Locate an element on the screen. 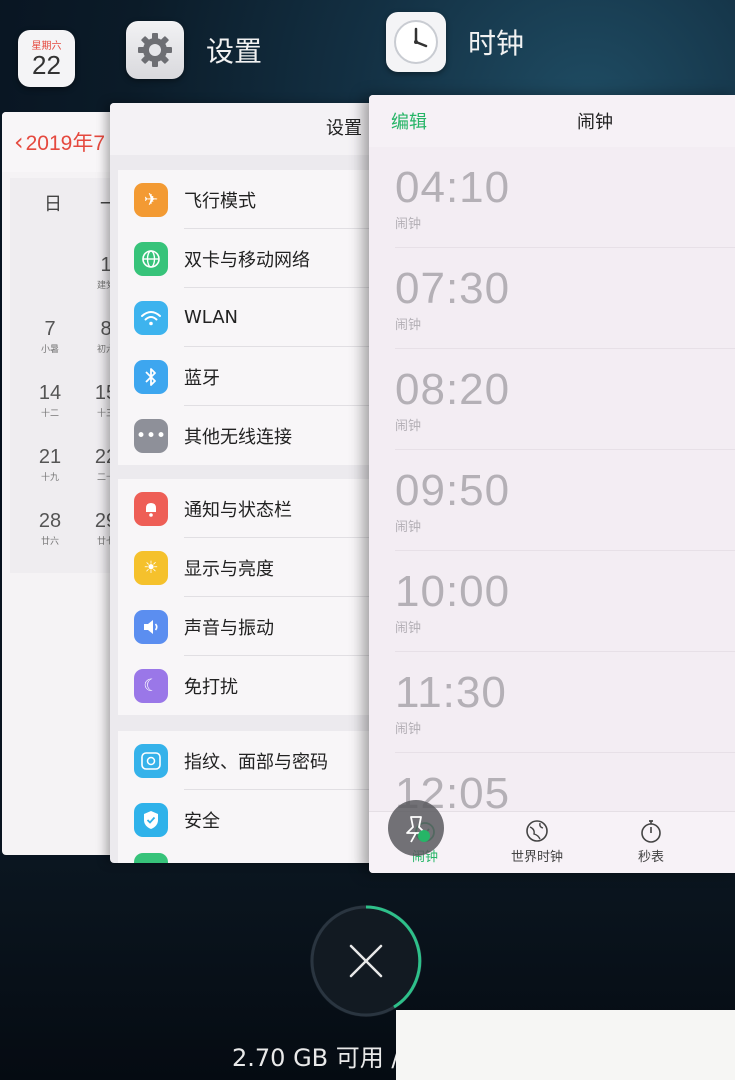 Image resolution: width=735 pixels, height=1080 pixels. settings-item-notifications: 通知与状态栏 is located at coordinates (264, 508).